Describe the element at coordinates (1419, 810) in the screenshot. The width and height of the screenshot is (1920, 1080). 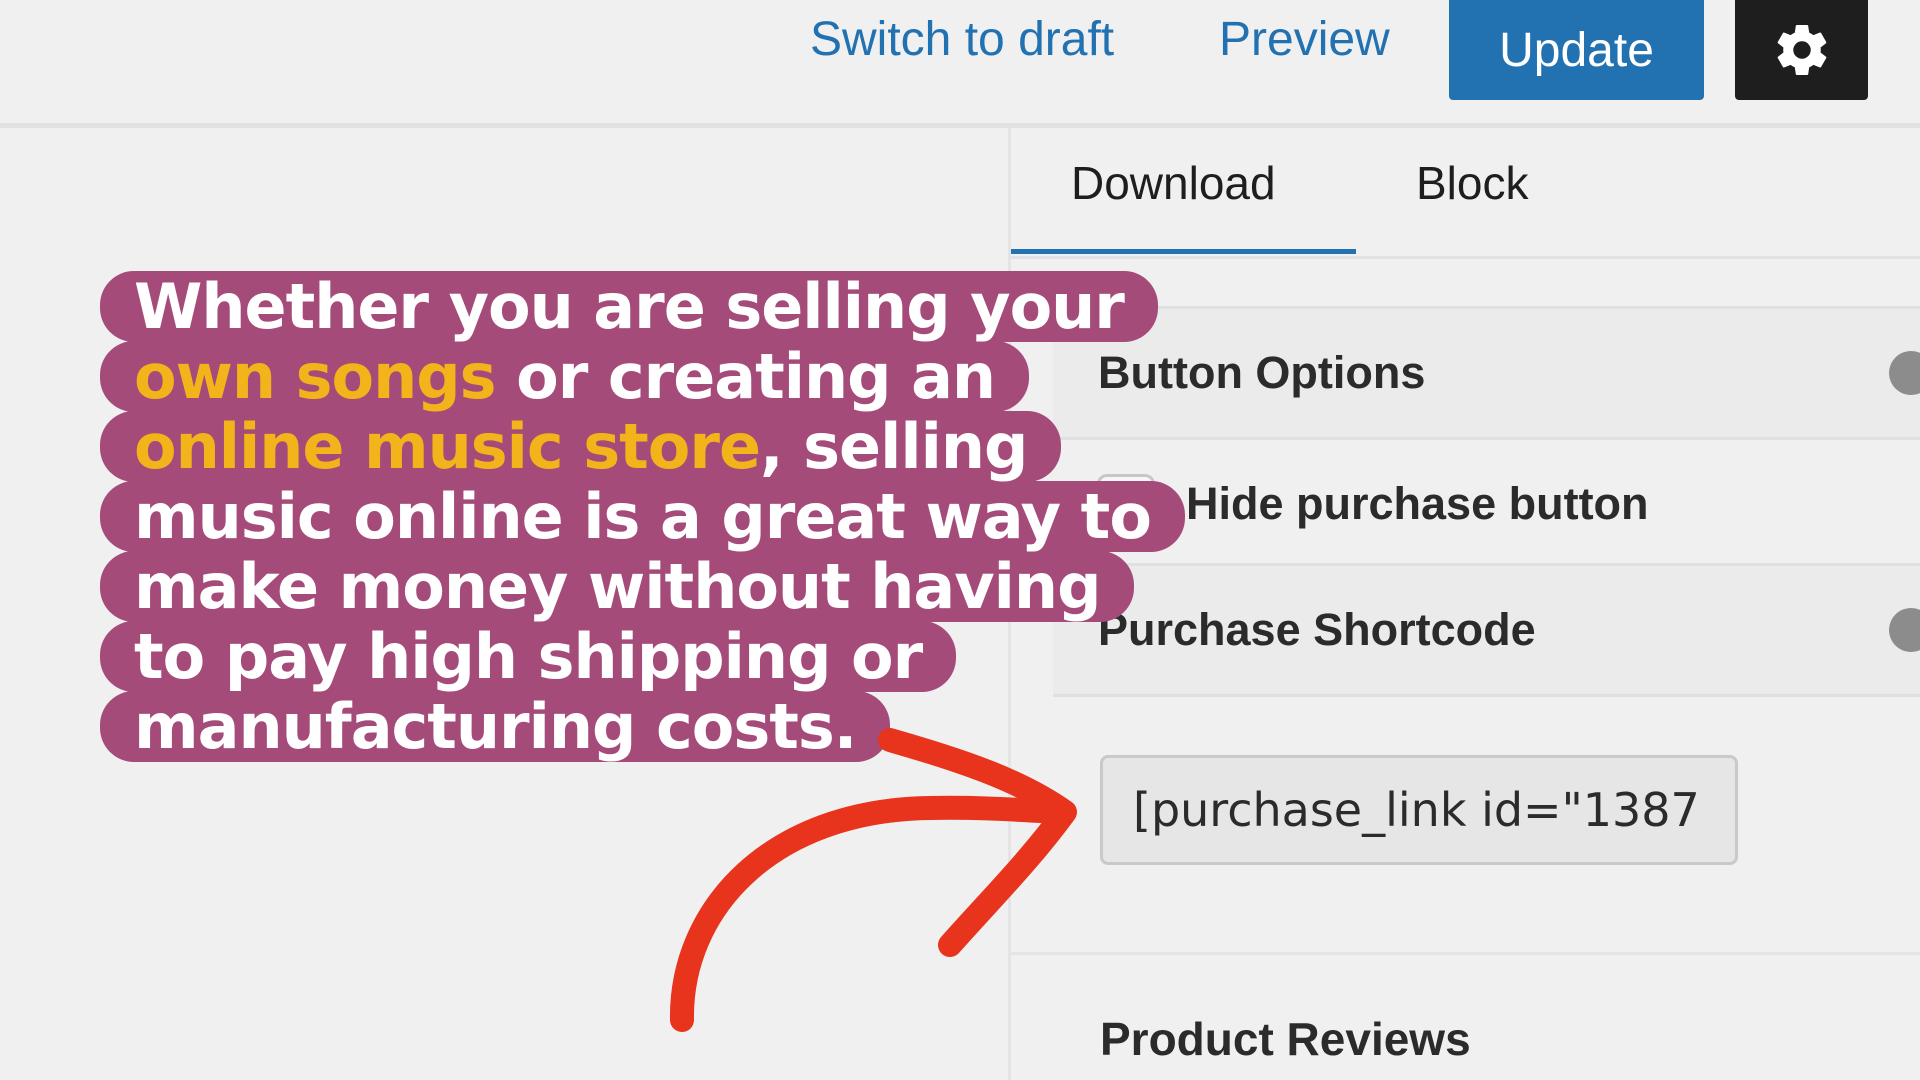
I see `purchase-shortcode-input` at that location.